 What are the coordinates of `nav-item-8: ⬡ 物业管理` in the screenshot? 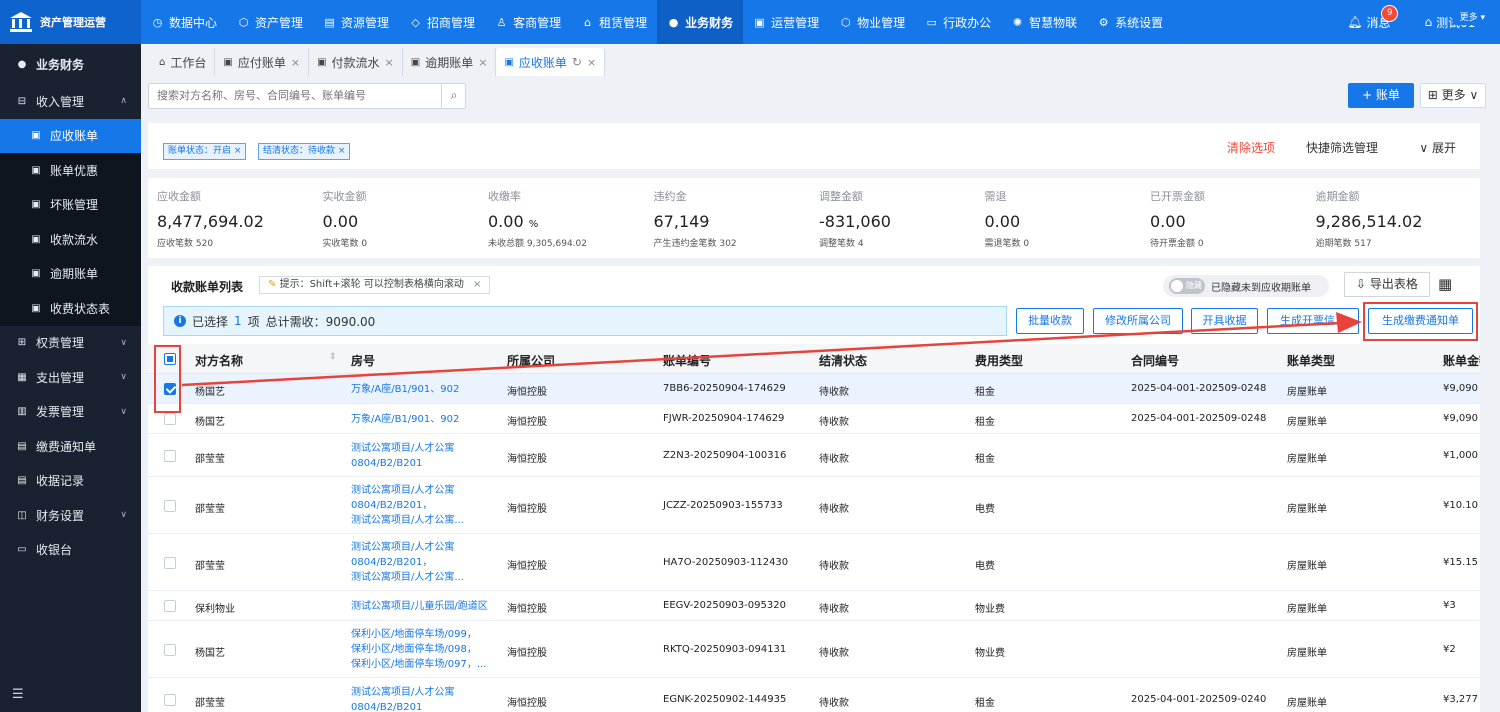 It's located at (872, 22).